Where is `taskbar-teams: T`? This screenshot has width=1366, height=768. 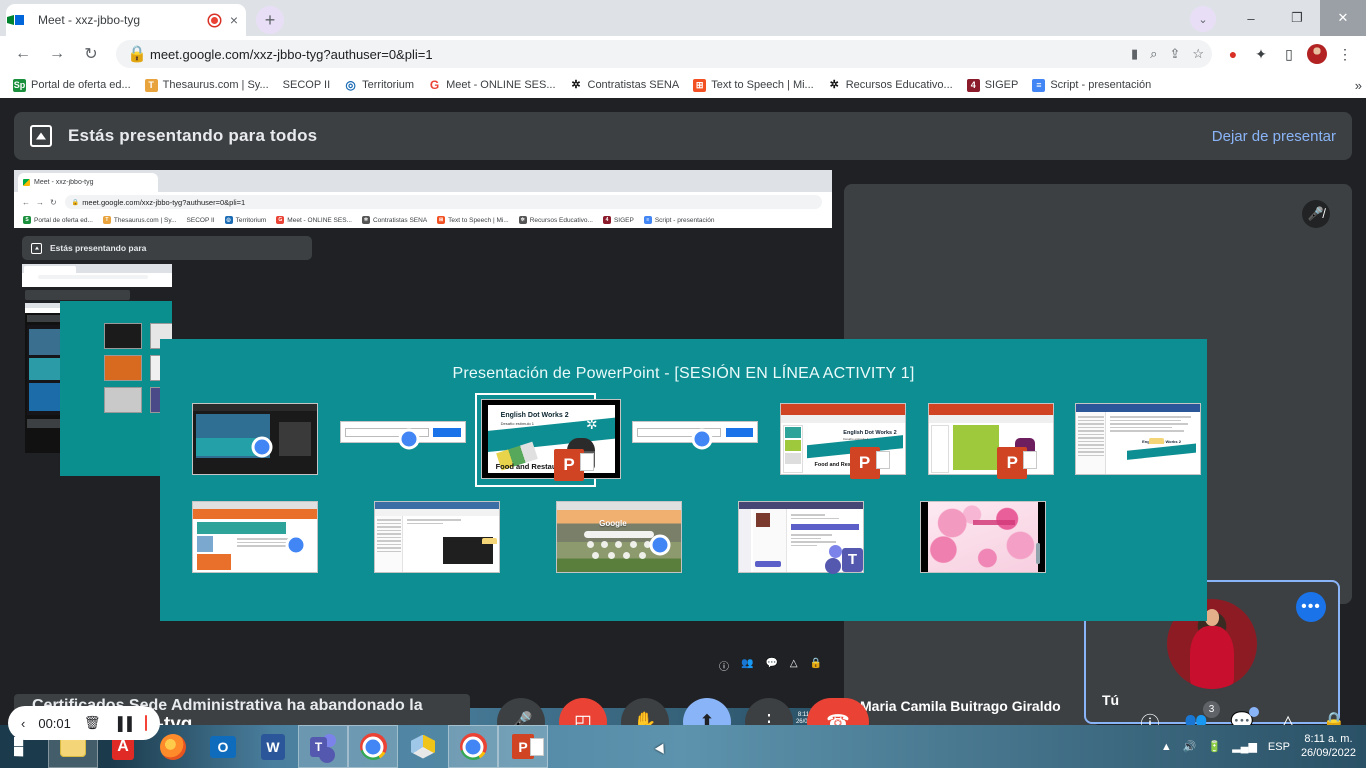 taskbar-teams: T is located at coordinates (323, 746).